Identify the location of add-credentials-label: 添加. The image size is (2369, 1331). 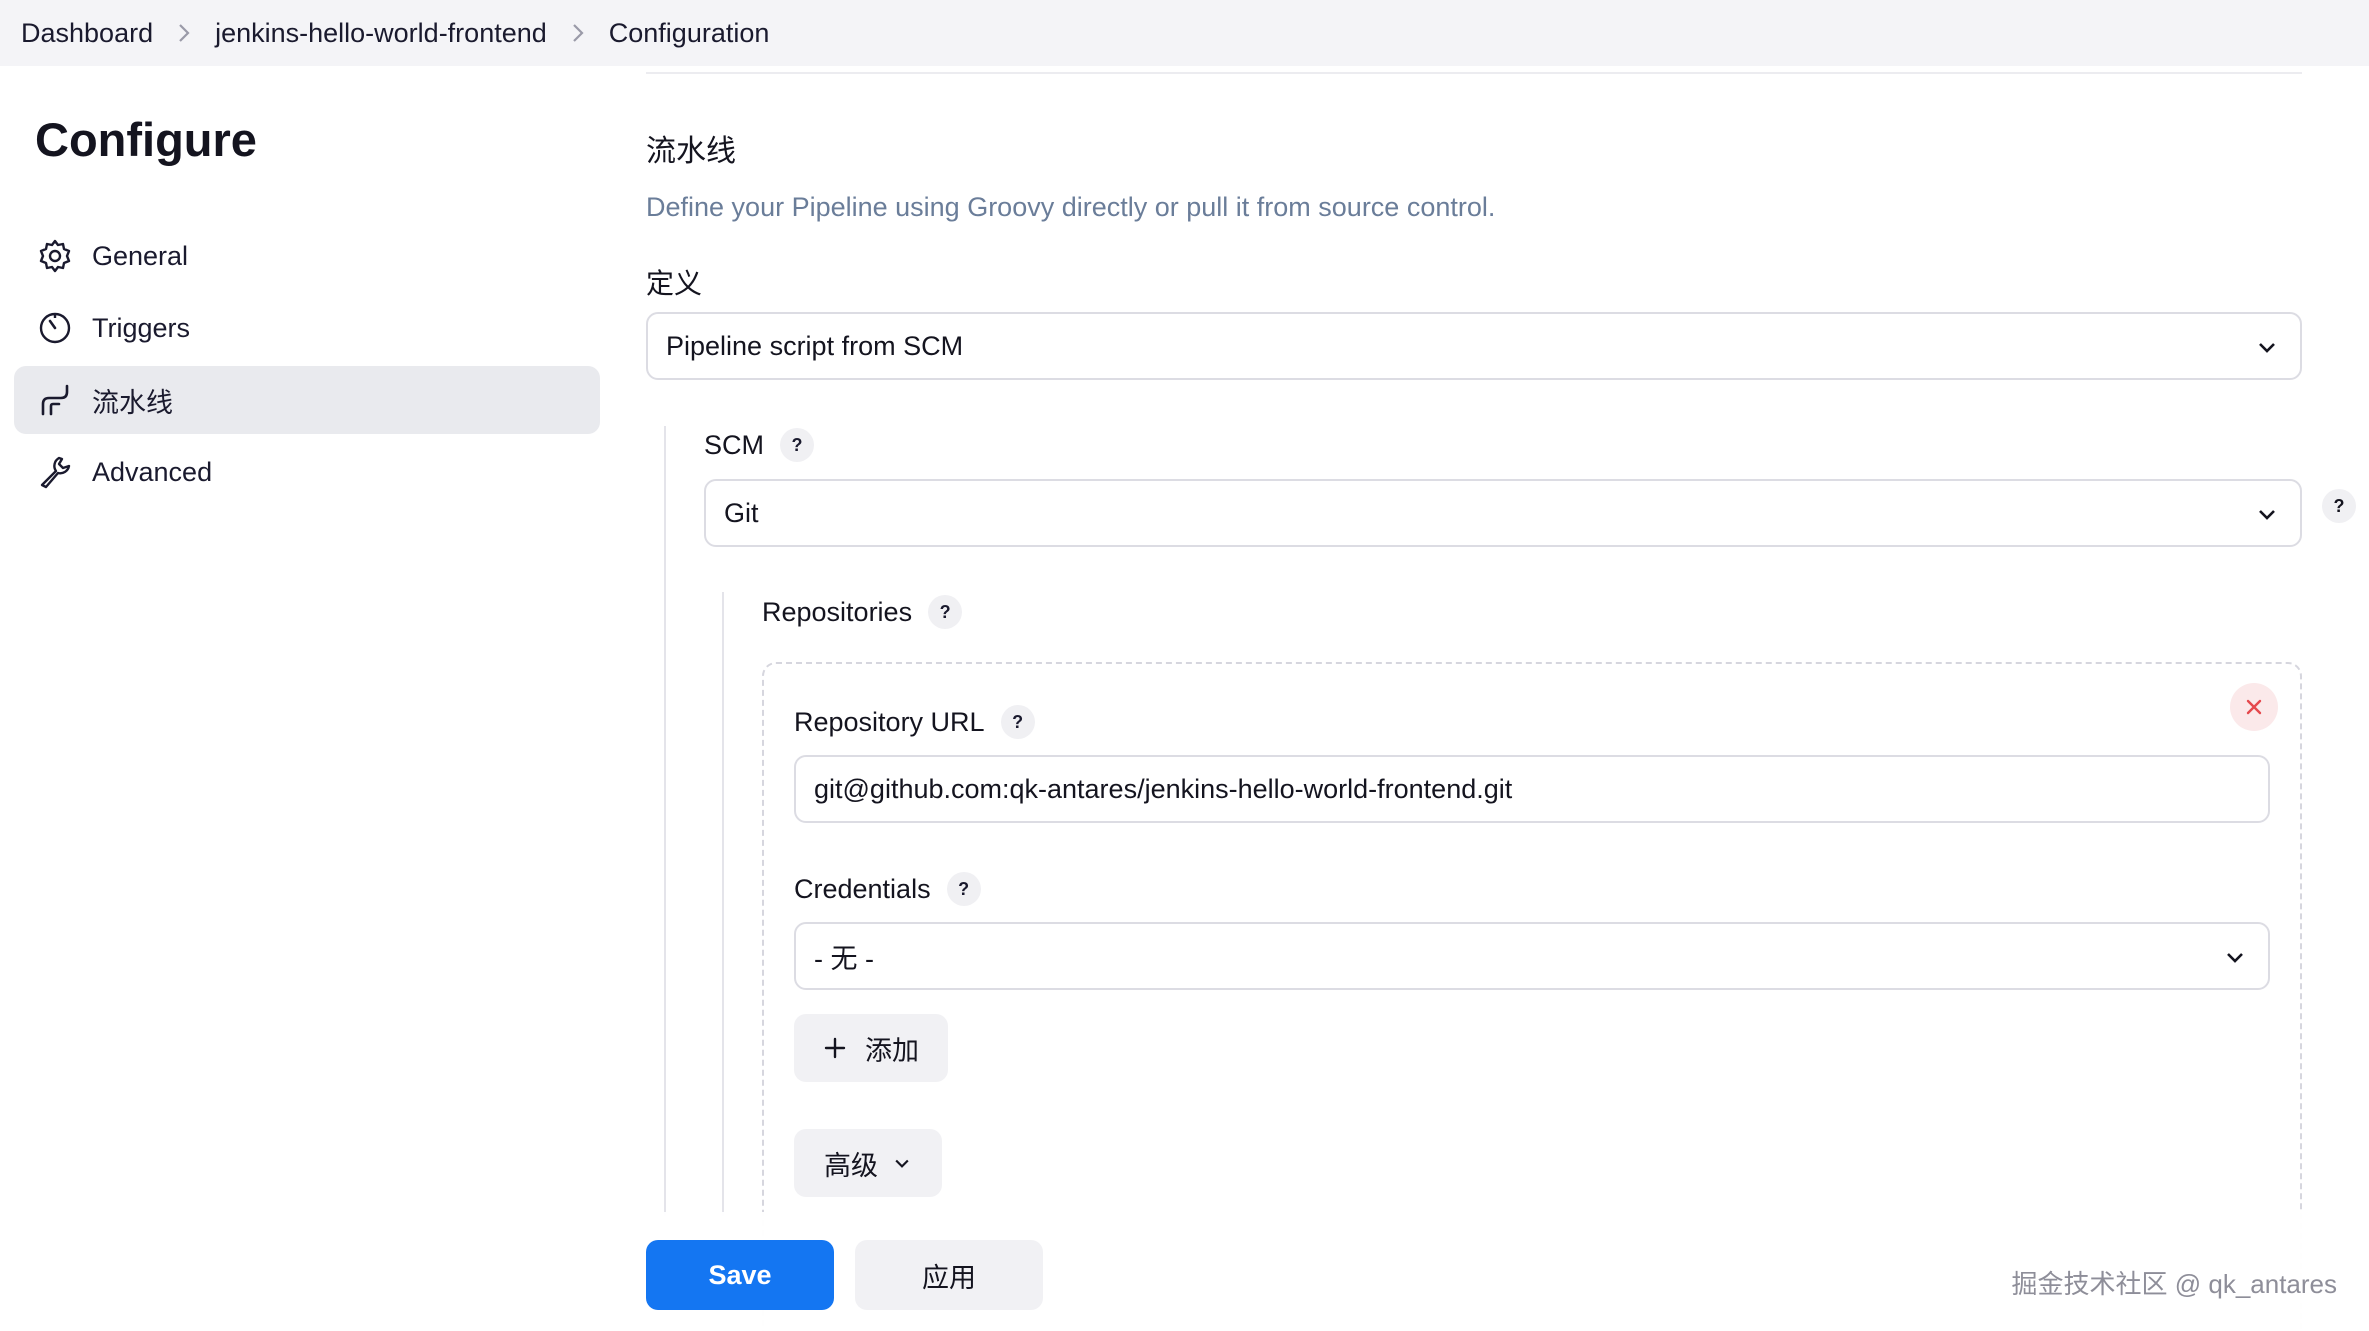
(892, 1050).